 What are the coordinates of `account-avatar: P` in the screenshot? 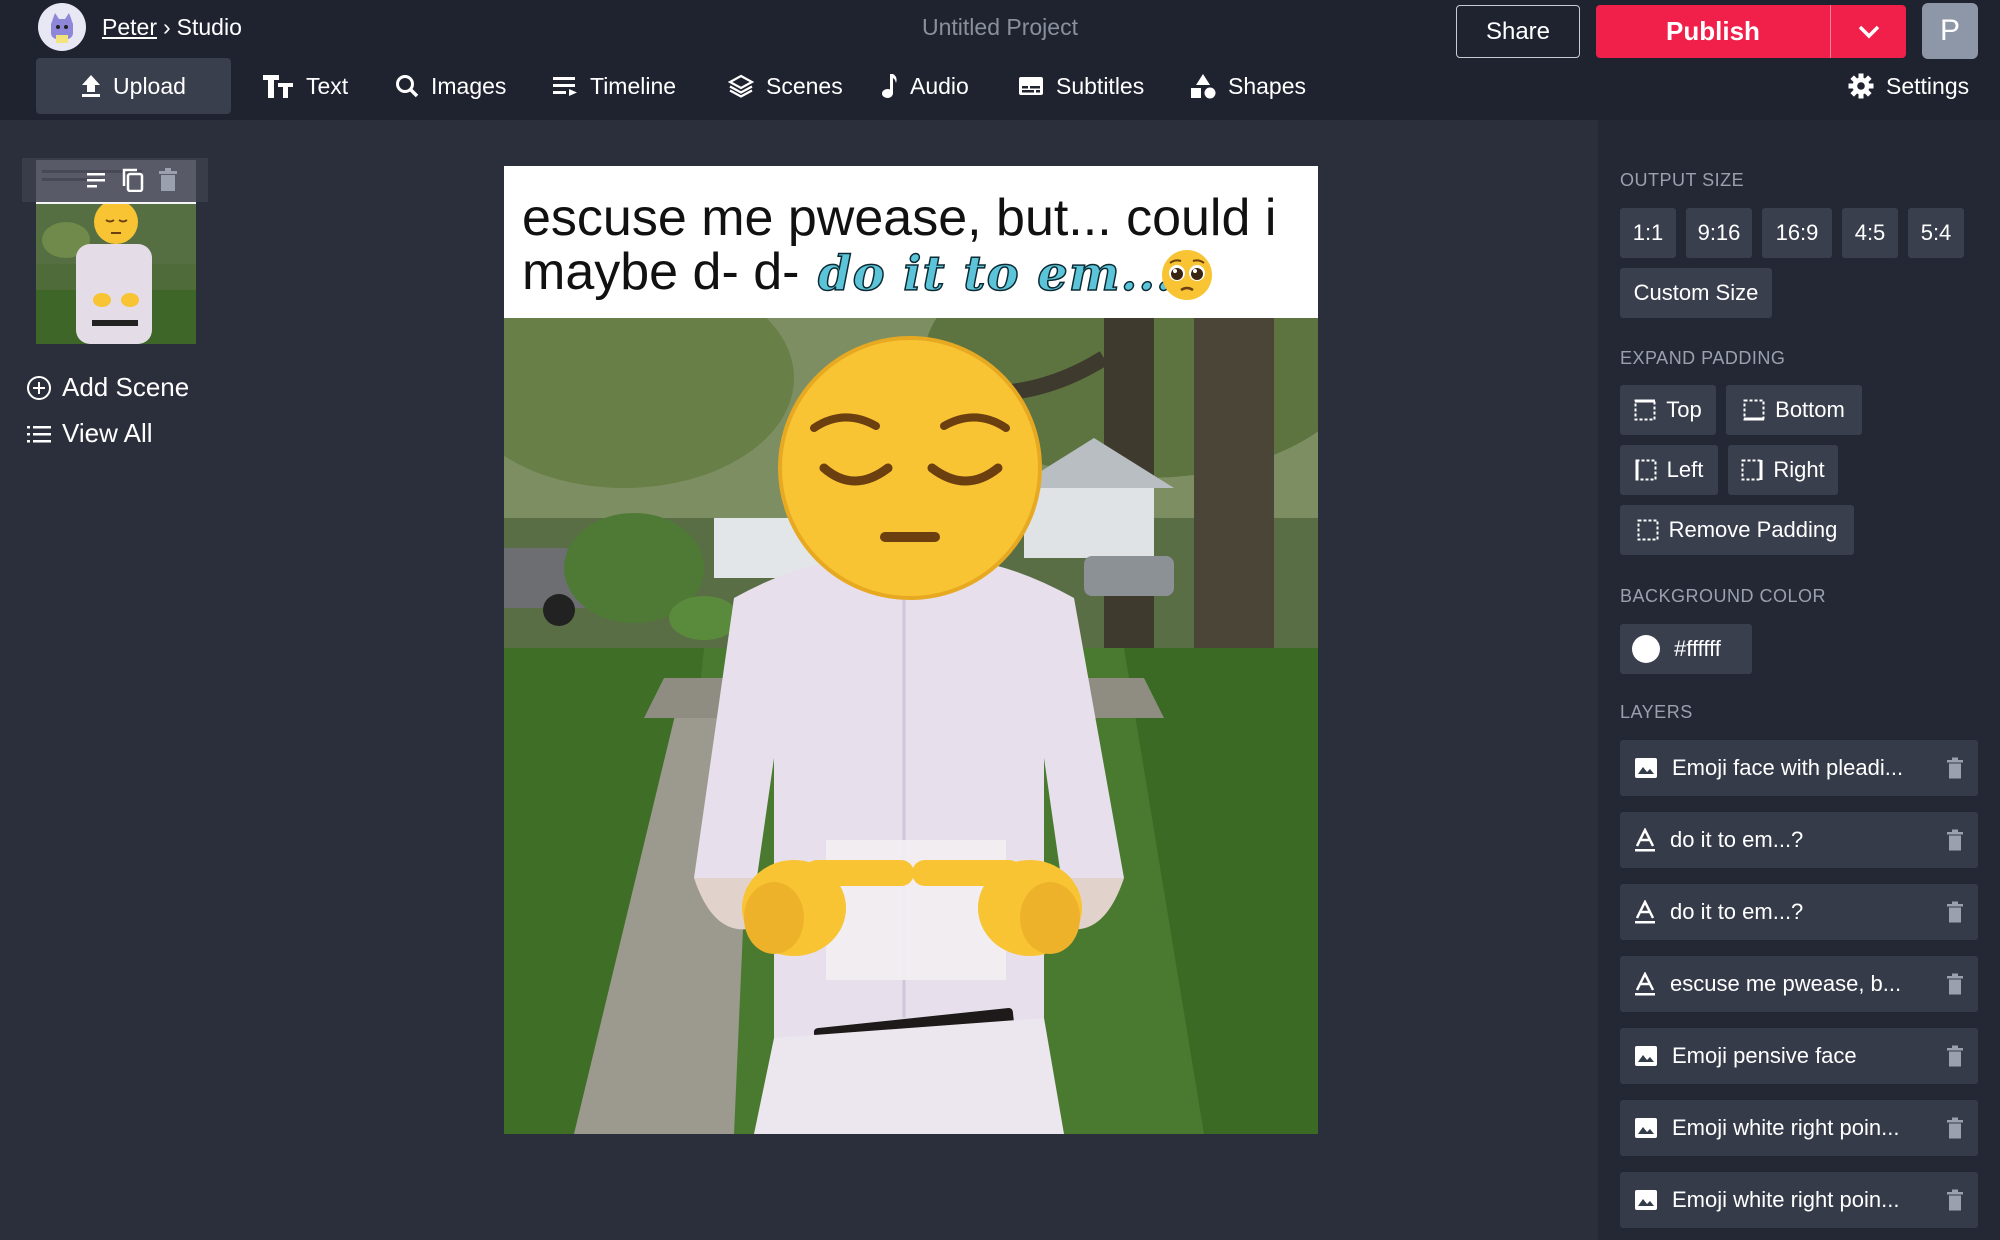 It's located at (1950, 31).